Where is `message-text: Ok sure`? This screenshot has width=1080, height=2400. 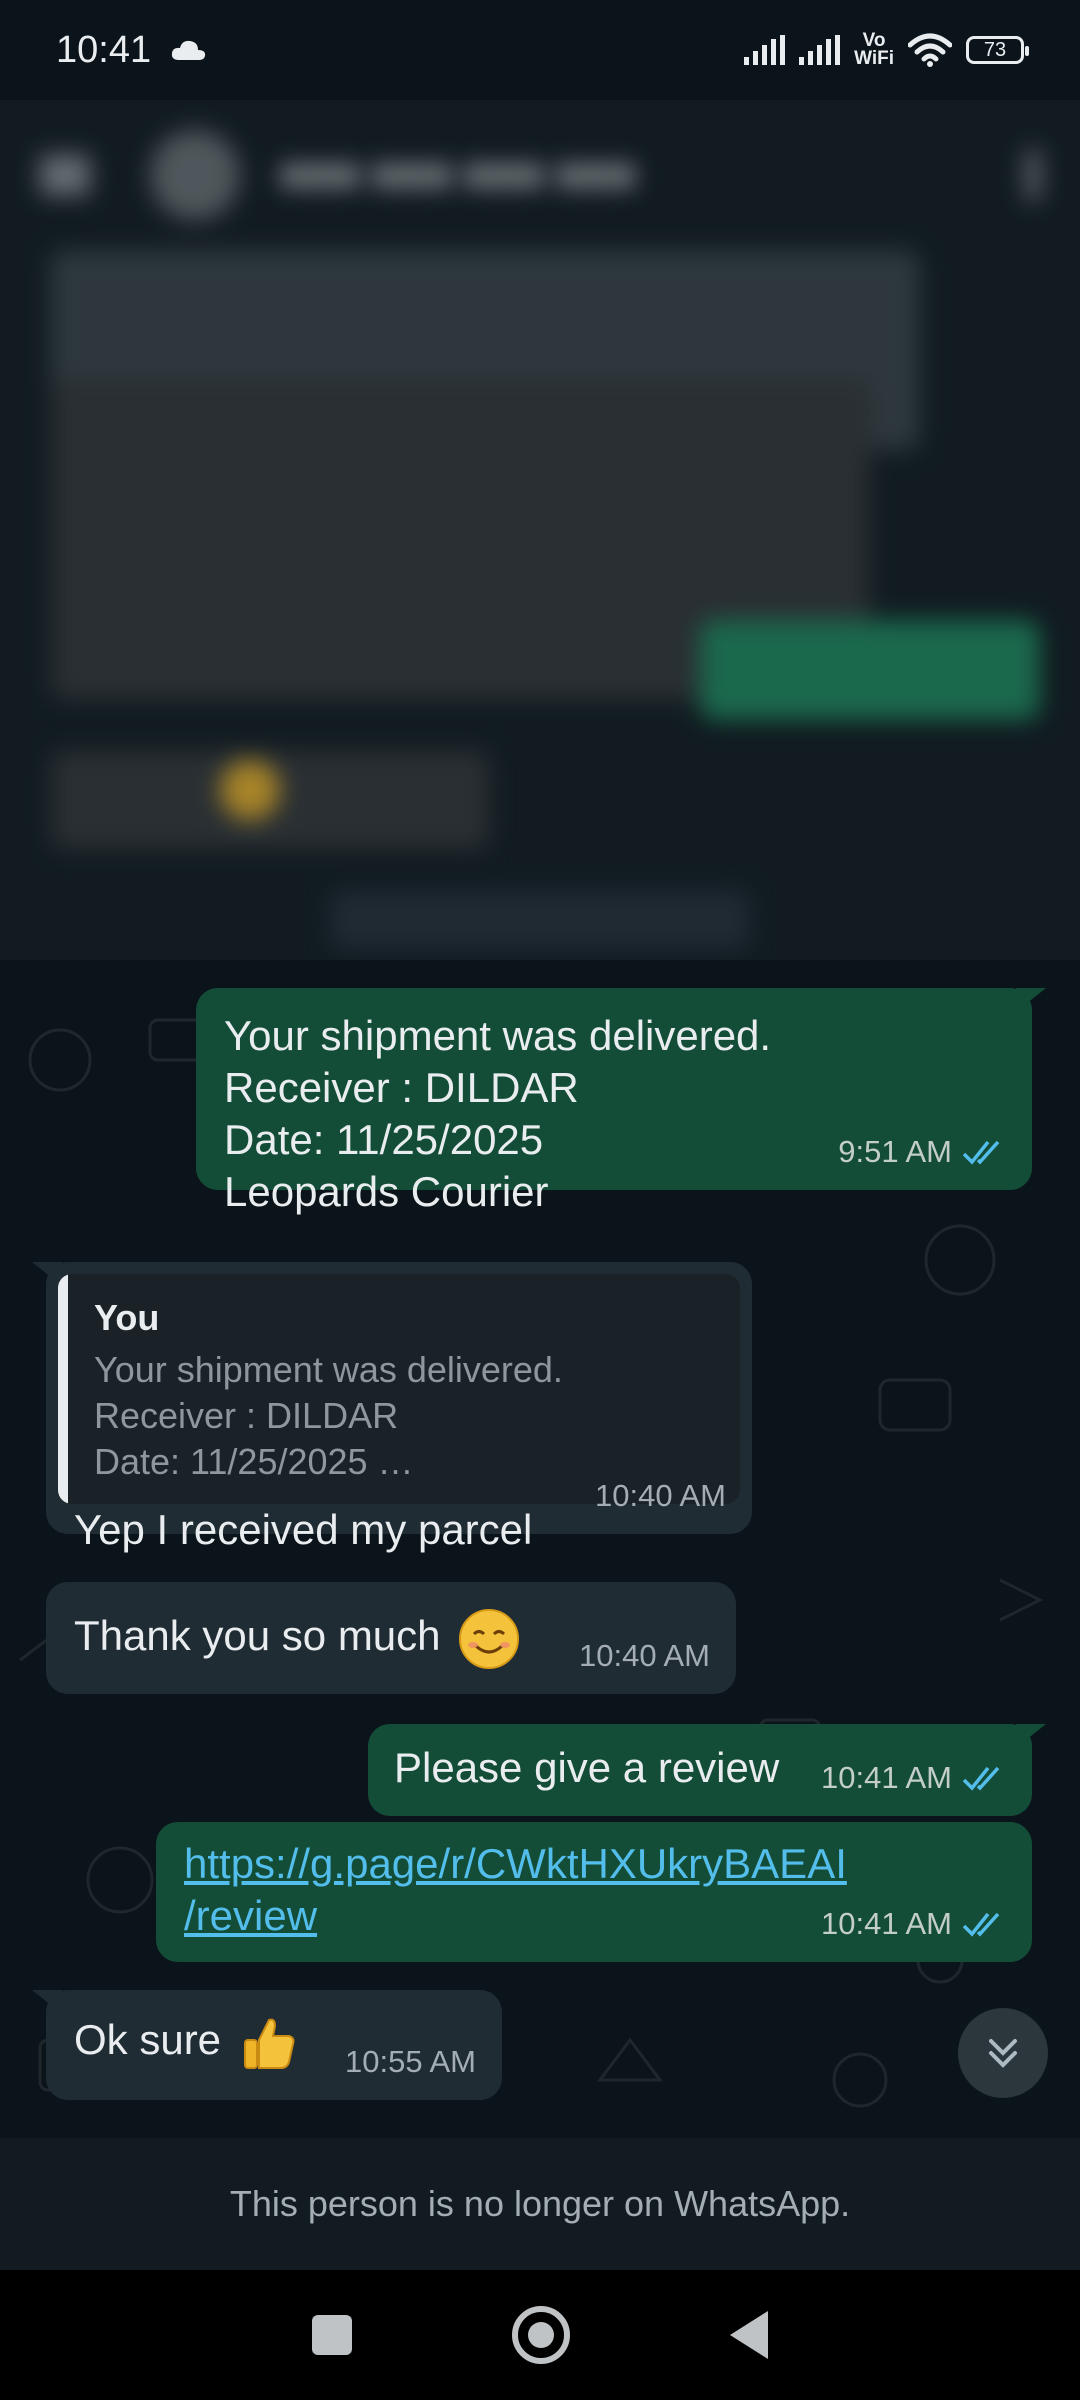
message-text: Ok sure is located at coordinates (148, 2040).